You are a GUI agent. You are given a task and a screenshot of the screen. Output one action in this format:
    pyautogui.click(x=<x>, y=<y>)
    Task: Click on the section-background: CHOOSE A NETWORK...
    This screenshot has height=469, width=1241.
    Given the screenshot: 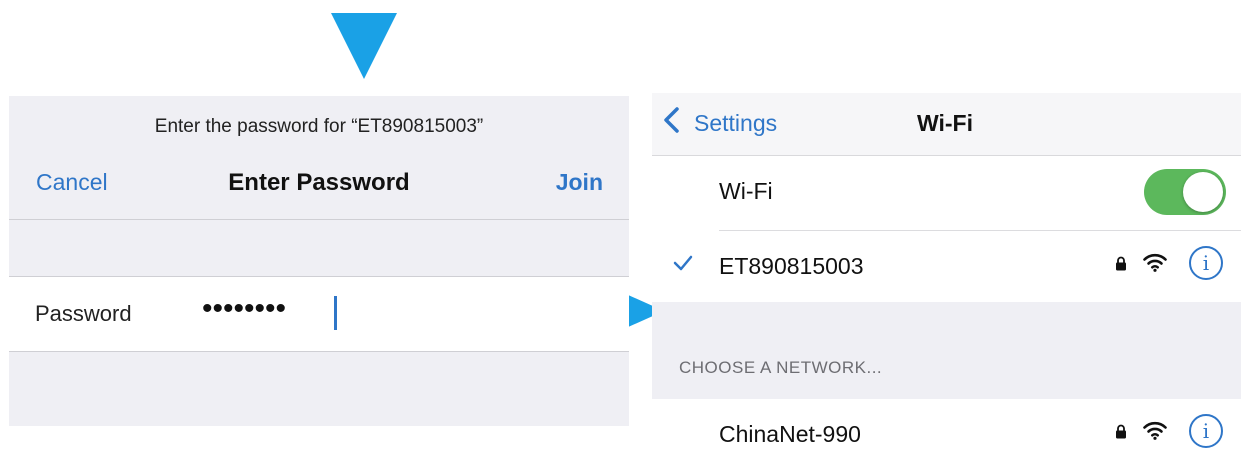 What is the action you would take?
    pyautogui.click(x=946, y=350)
    